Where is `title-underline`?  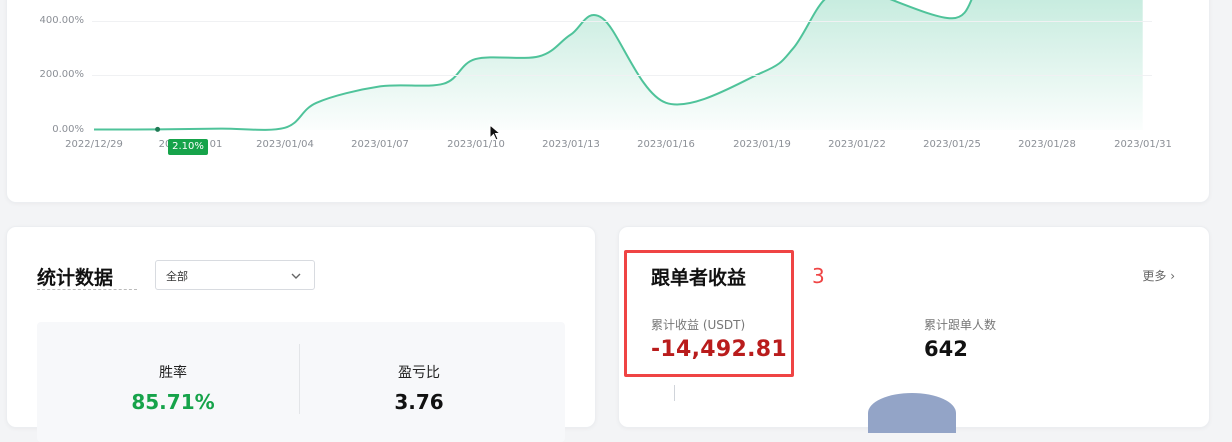 title-underline is located at coordinates (87, 289).